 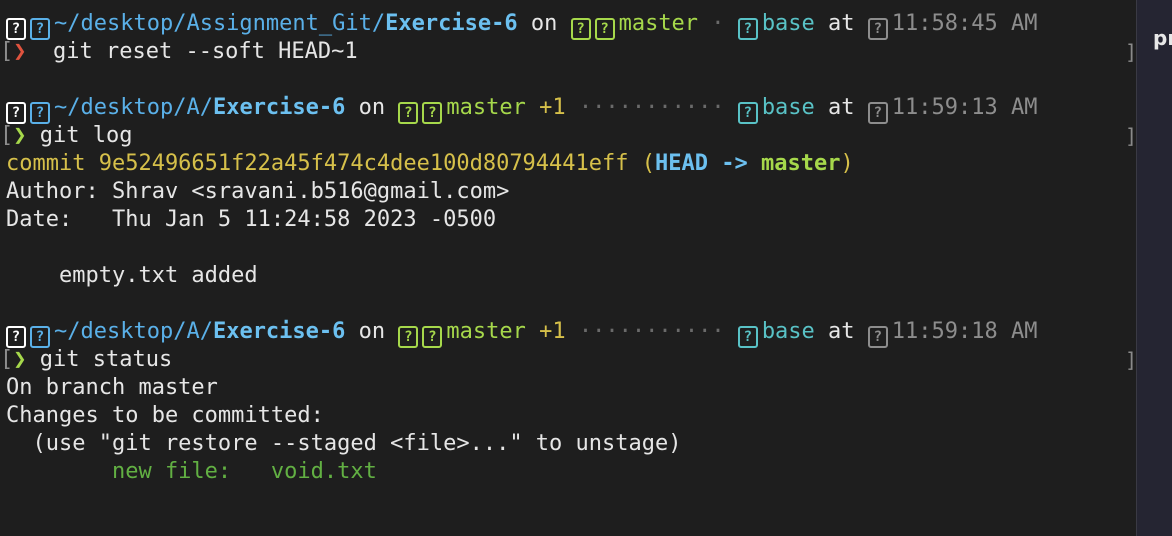 What do you see at coordinates (964, 331) in the screenshot?
I see `prompt-time: 11:59:18 AM` at bounding box center [964, 331].